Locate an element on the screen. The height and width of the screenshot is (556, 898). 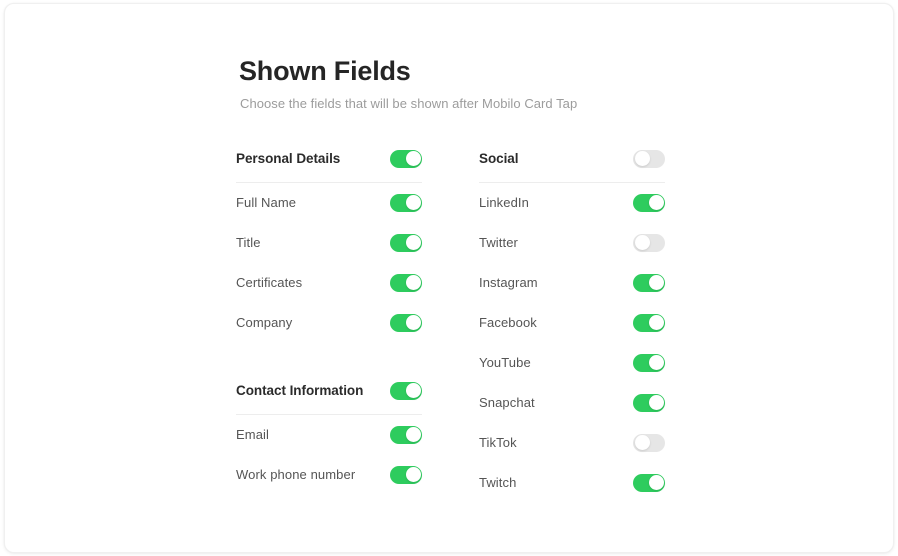
field-row-twitter: Twitter is located at coordinates (572, 243).